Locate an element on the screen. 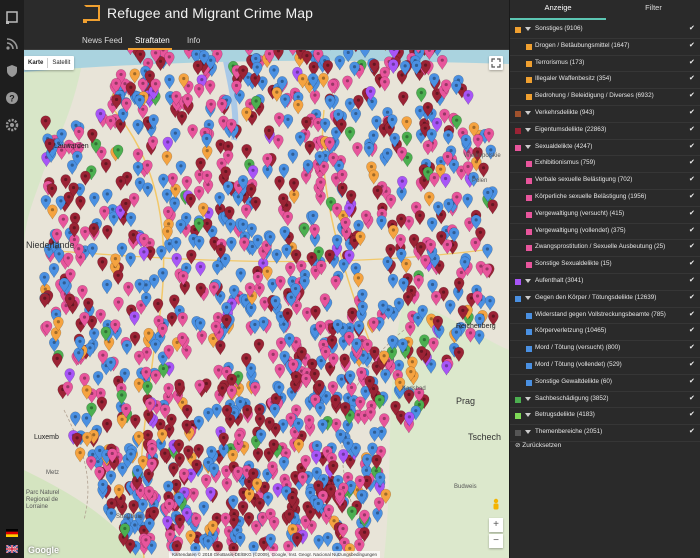 The height and width of the screenshot is (558, 700). category-row: Mord / Tötung (vollendet) (529) ✔ is located at coordinates (605, 366).